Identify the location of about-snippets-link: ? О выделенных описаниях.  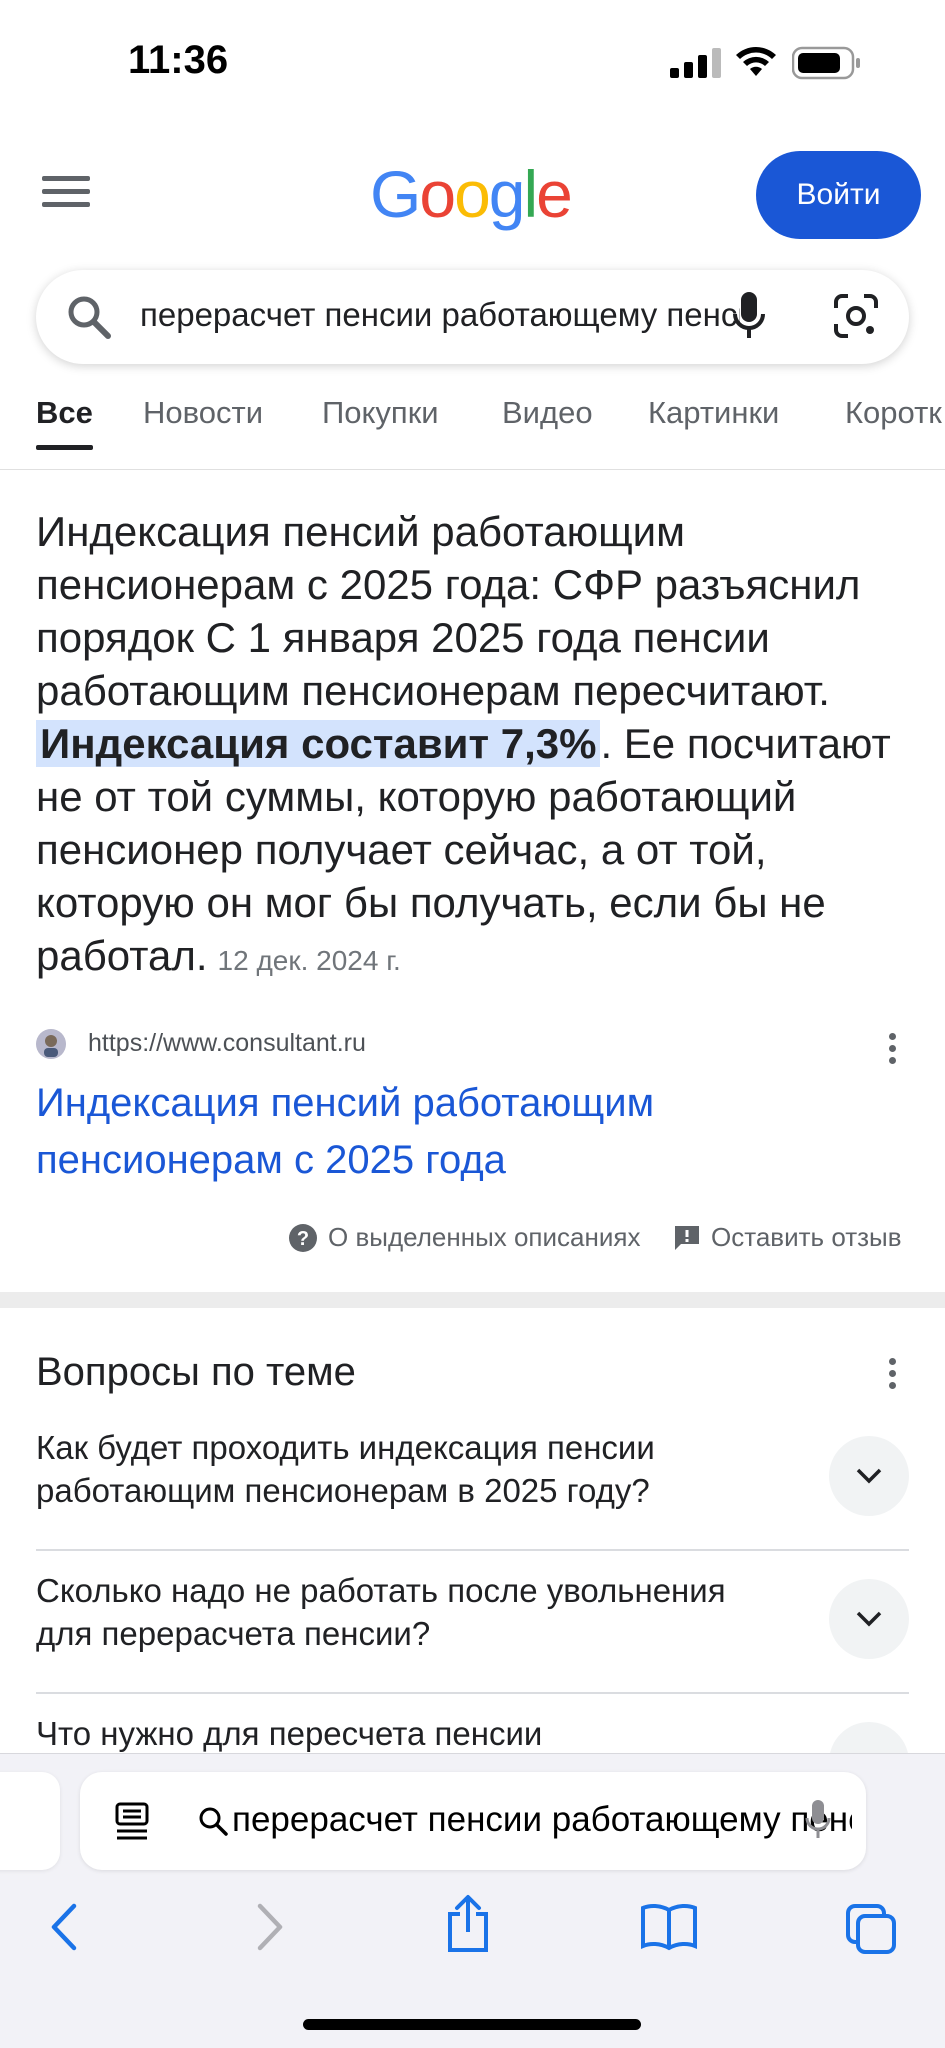
(464, 1237).